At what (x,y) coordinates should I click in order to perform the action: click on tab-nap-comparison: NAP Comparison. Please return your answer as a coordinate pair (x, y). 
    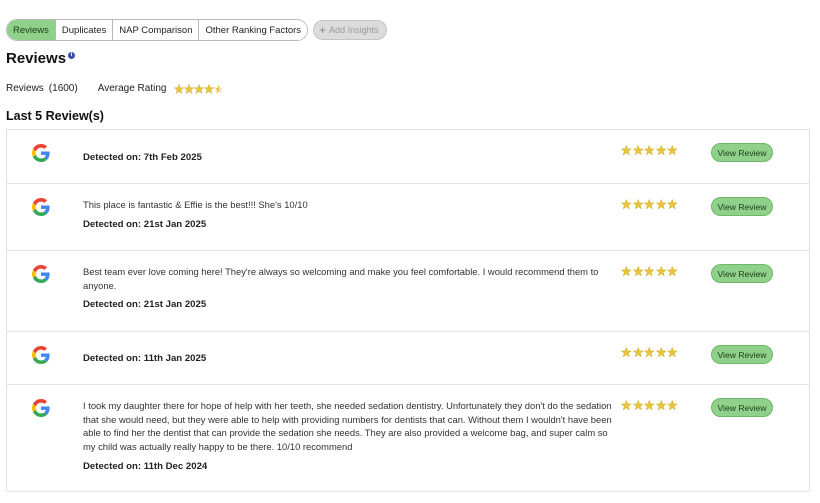
    Looking at the image, I should click on (156, 30).